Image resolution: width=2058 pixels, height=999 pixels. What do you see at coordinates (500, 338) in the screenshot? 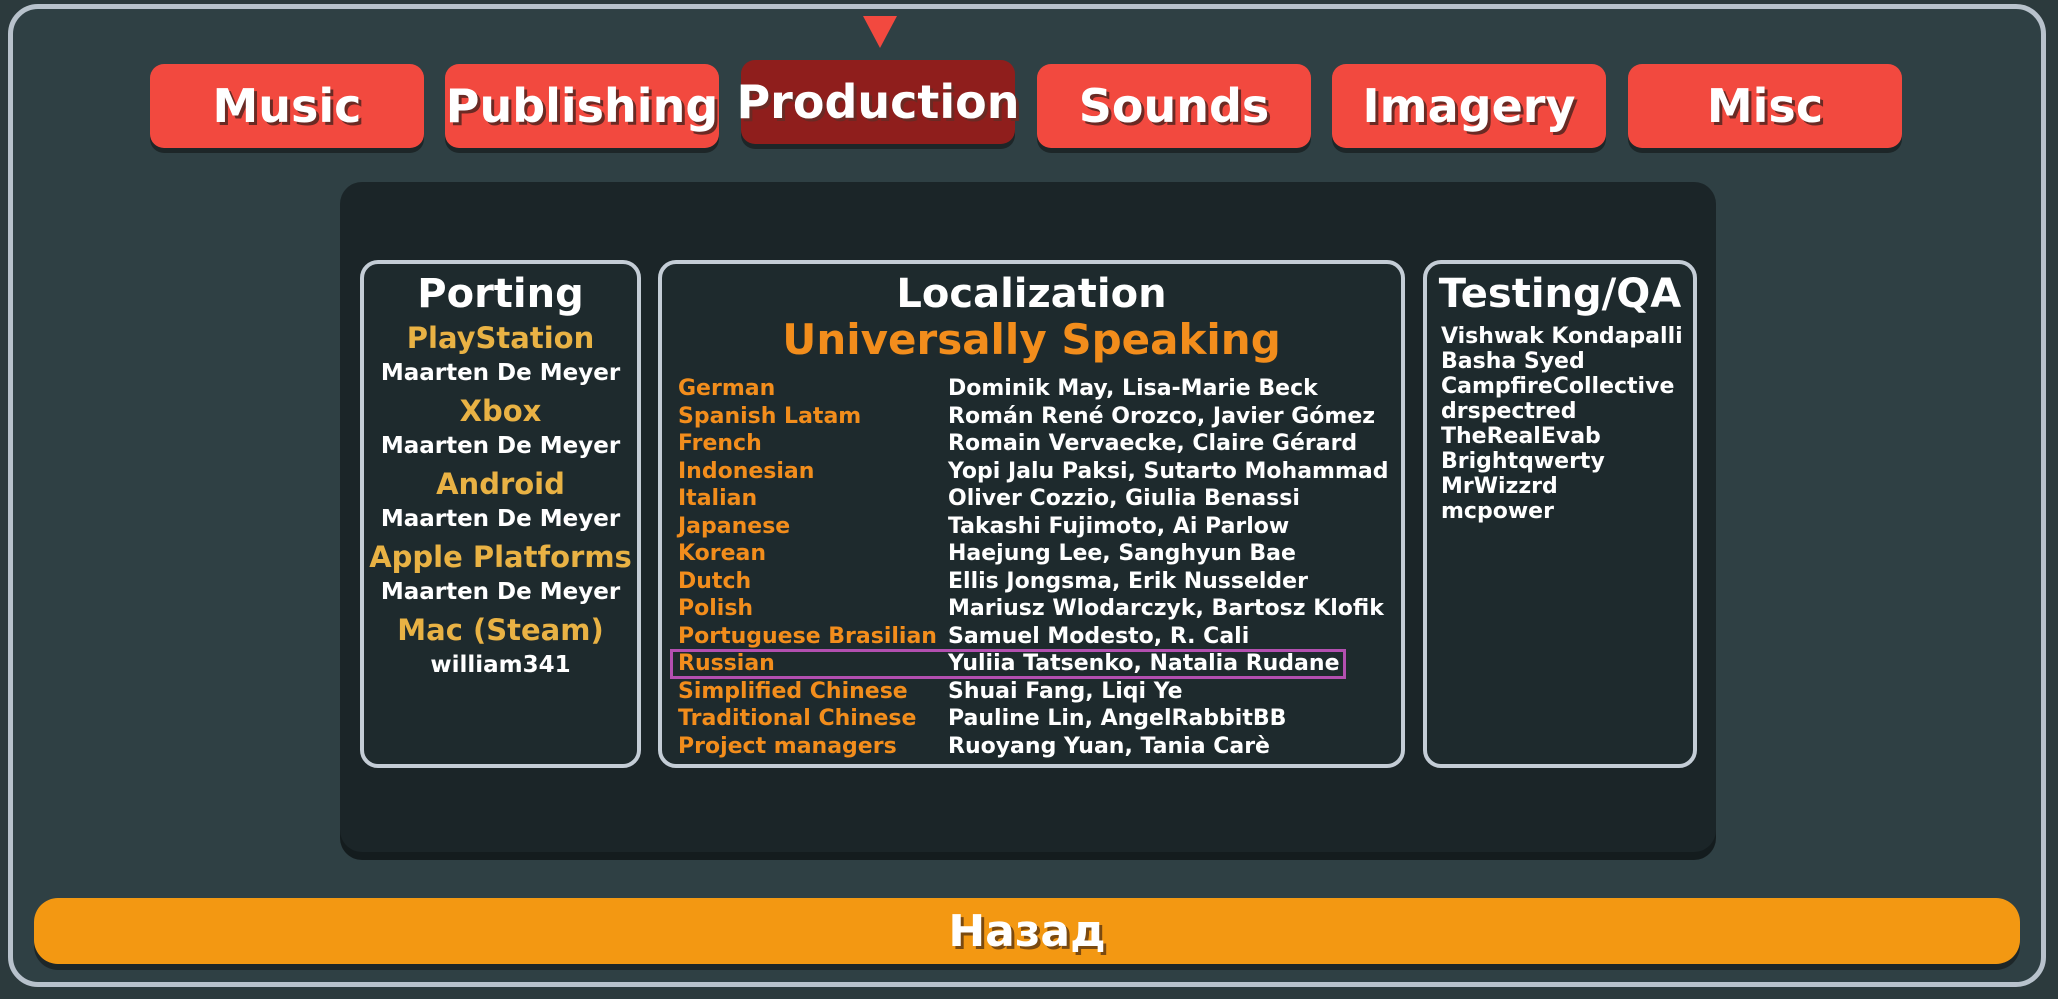
I see `platform-label: PlayStation` at bounding box center [500, 338].